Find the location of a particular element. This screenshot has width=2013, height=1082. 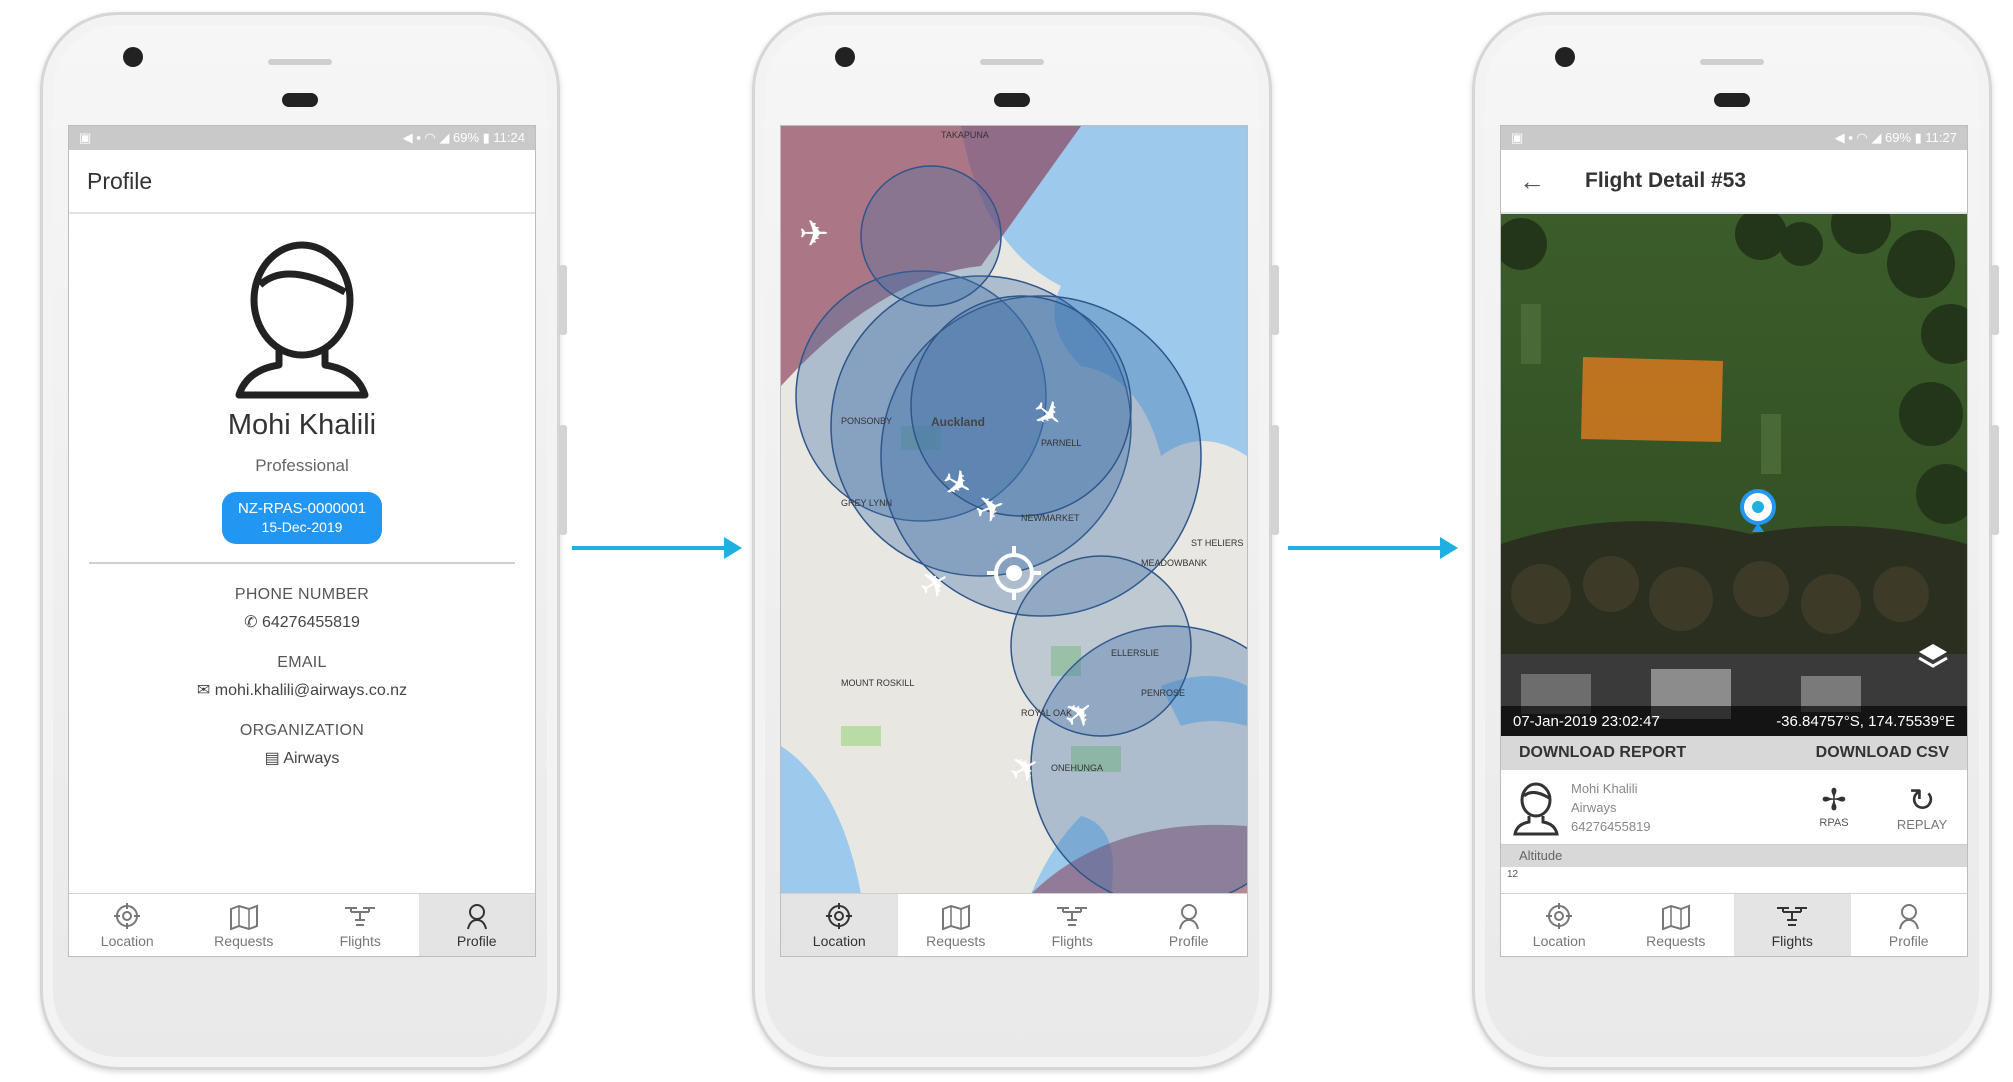

replay-button: ↻ REPLAY is located at coordinates (1922, 807).